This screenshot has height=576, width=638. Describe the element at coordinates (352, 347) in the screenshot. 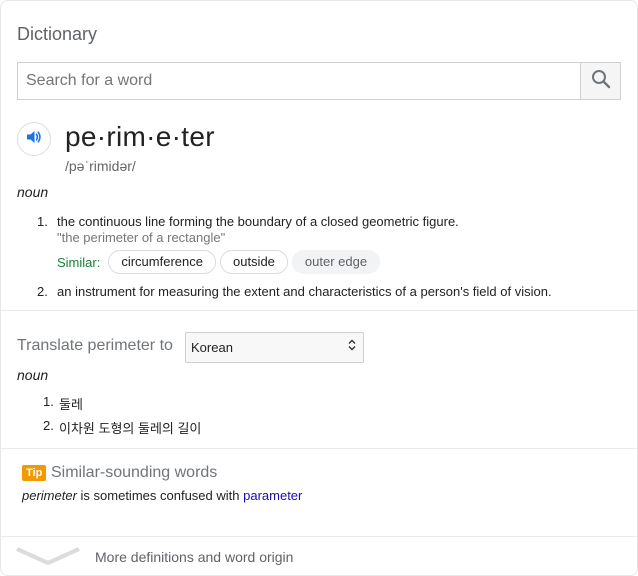

I see `select-arrows-icon` at that location.